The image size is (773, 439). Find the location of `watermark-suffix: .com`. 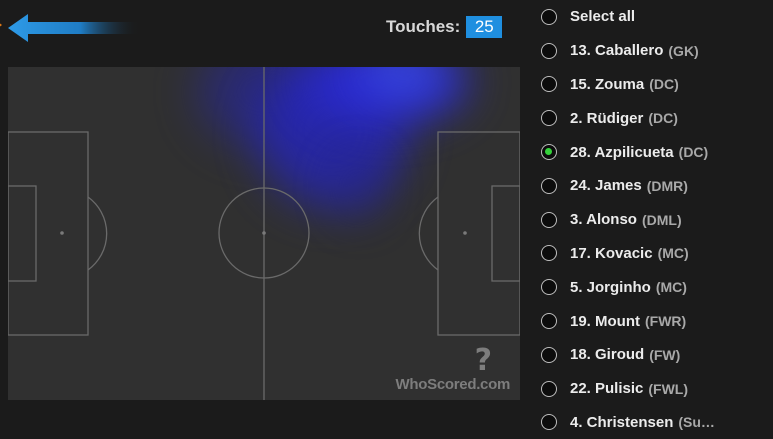

watermark-suffix: .com is located at coordinates (493, 384).